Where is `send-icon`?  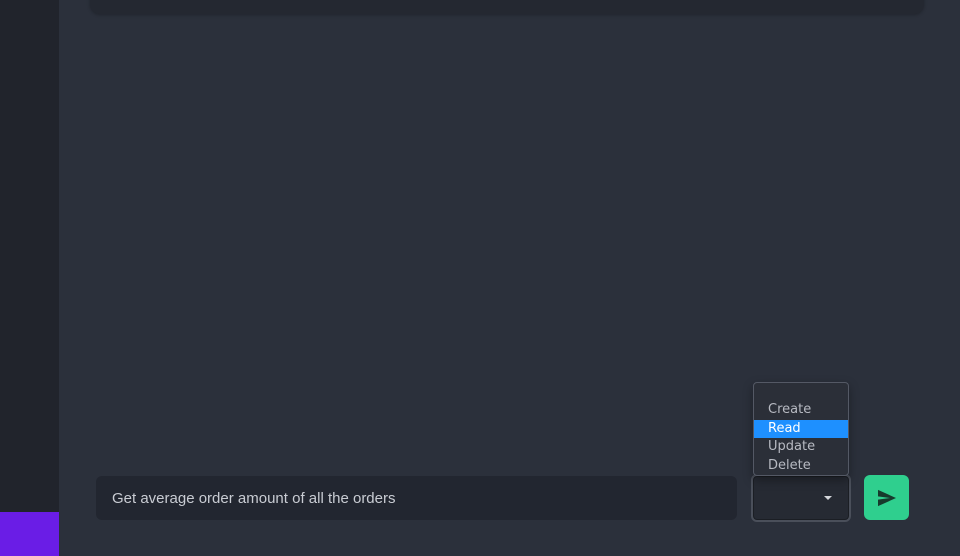 send-icon is located at coordinates (886, 497).